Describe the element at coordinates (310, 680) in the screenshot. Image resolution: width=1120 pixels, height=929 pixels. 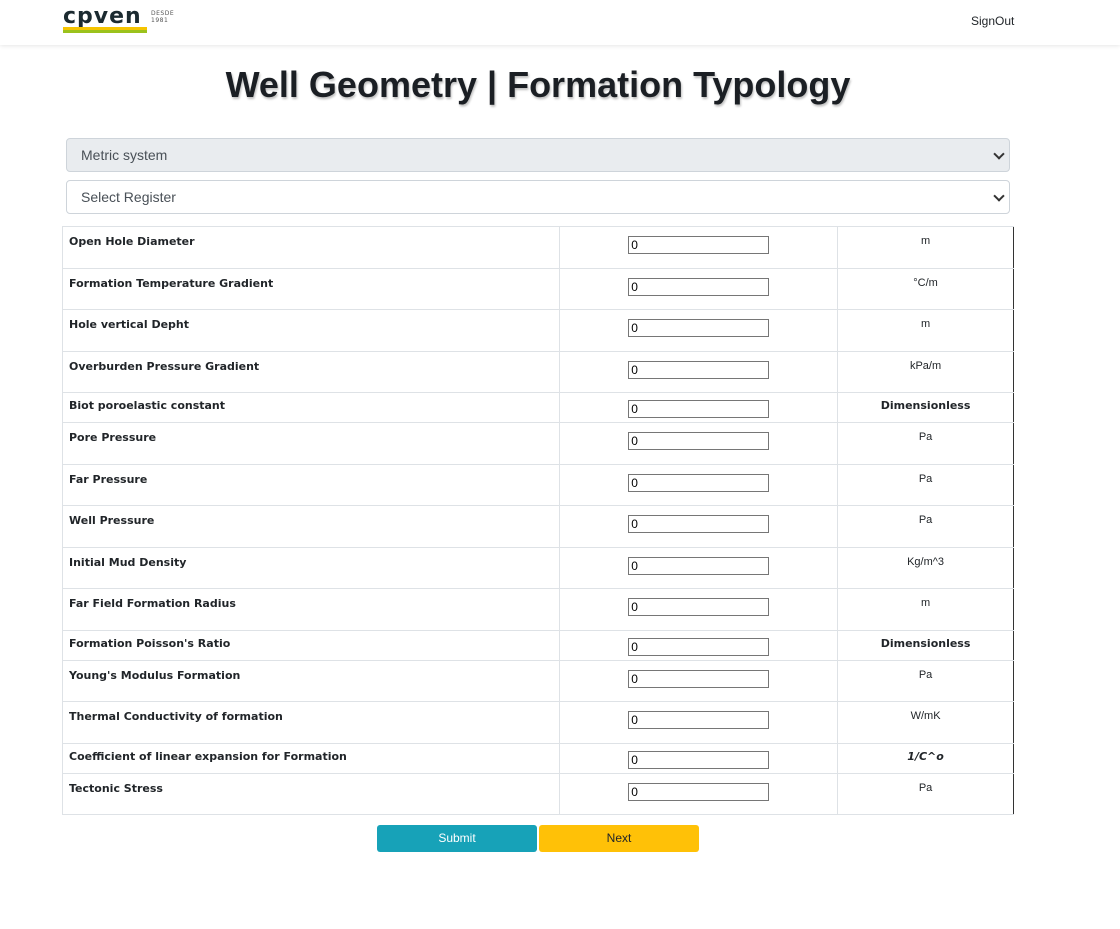
I see `parameter-label: Young's Modulus Formation` at that location.